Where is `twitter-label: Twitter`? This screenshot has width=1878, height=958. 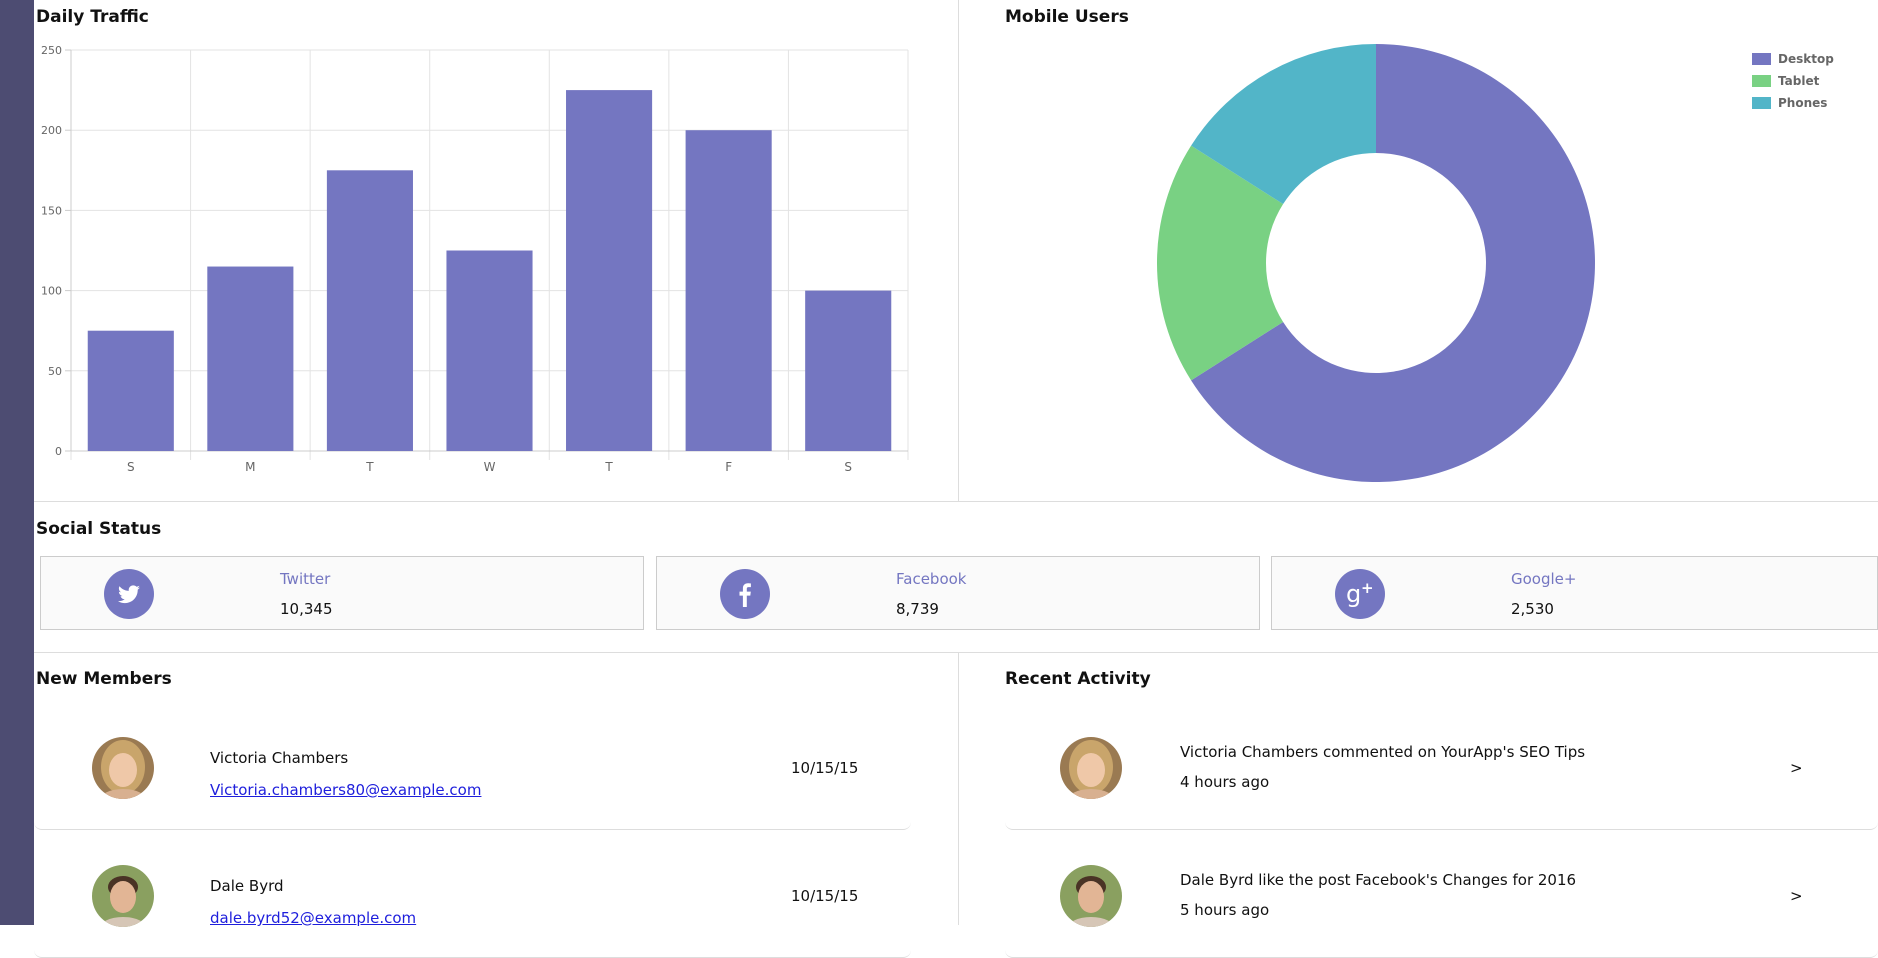
twitter-label: Twitter is located at coordinates (305, 579).